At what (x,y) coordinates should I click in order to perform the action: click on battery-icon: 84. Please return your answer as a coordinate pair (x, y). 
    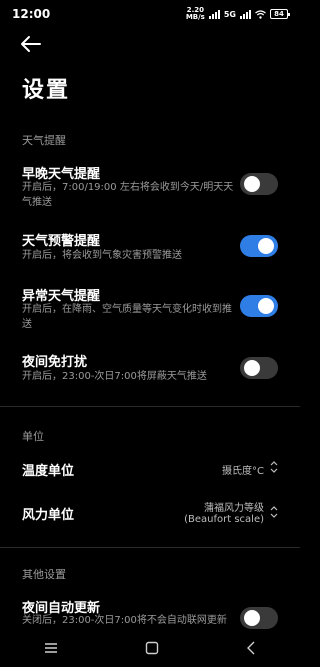
    Looking at the image, I should click on (280, 14).